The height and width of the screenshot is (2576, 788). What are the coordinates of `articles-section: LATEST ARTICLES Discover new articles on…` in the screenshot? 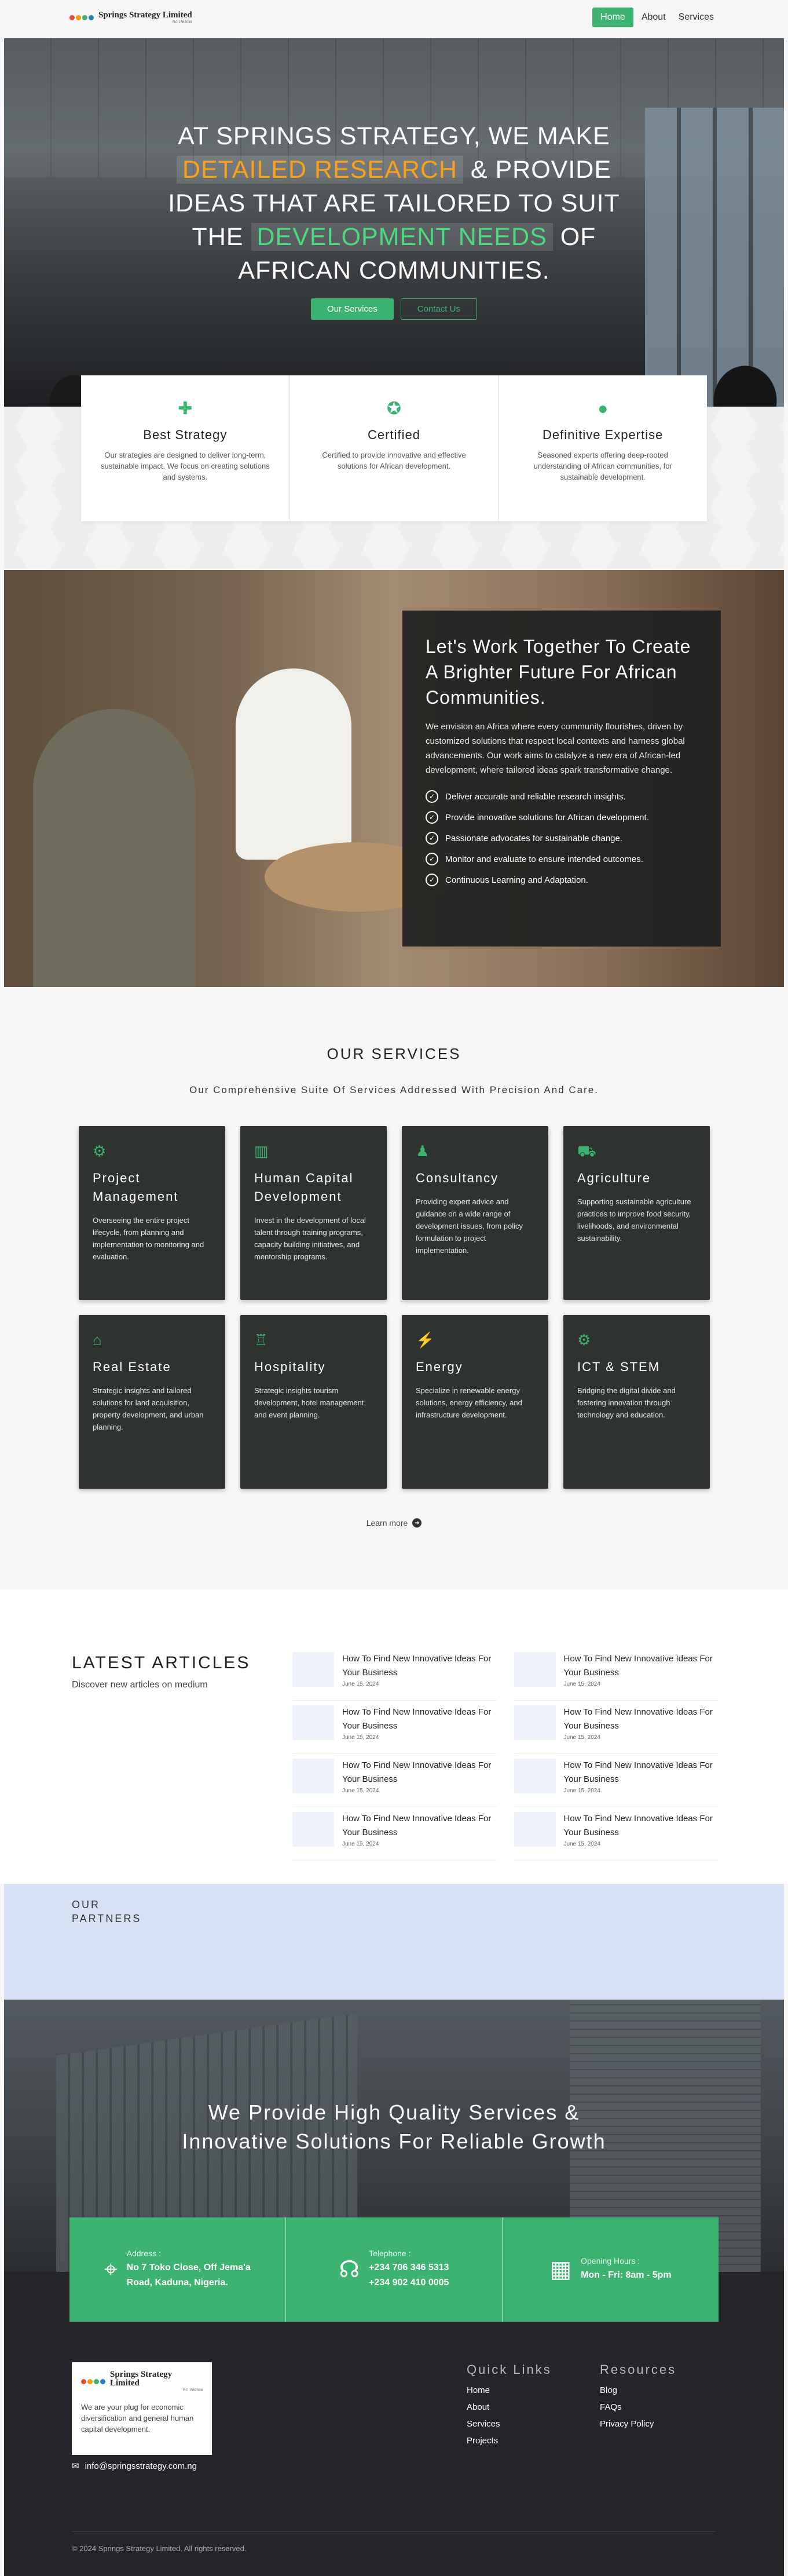 It's located at (394, 1737).